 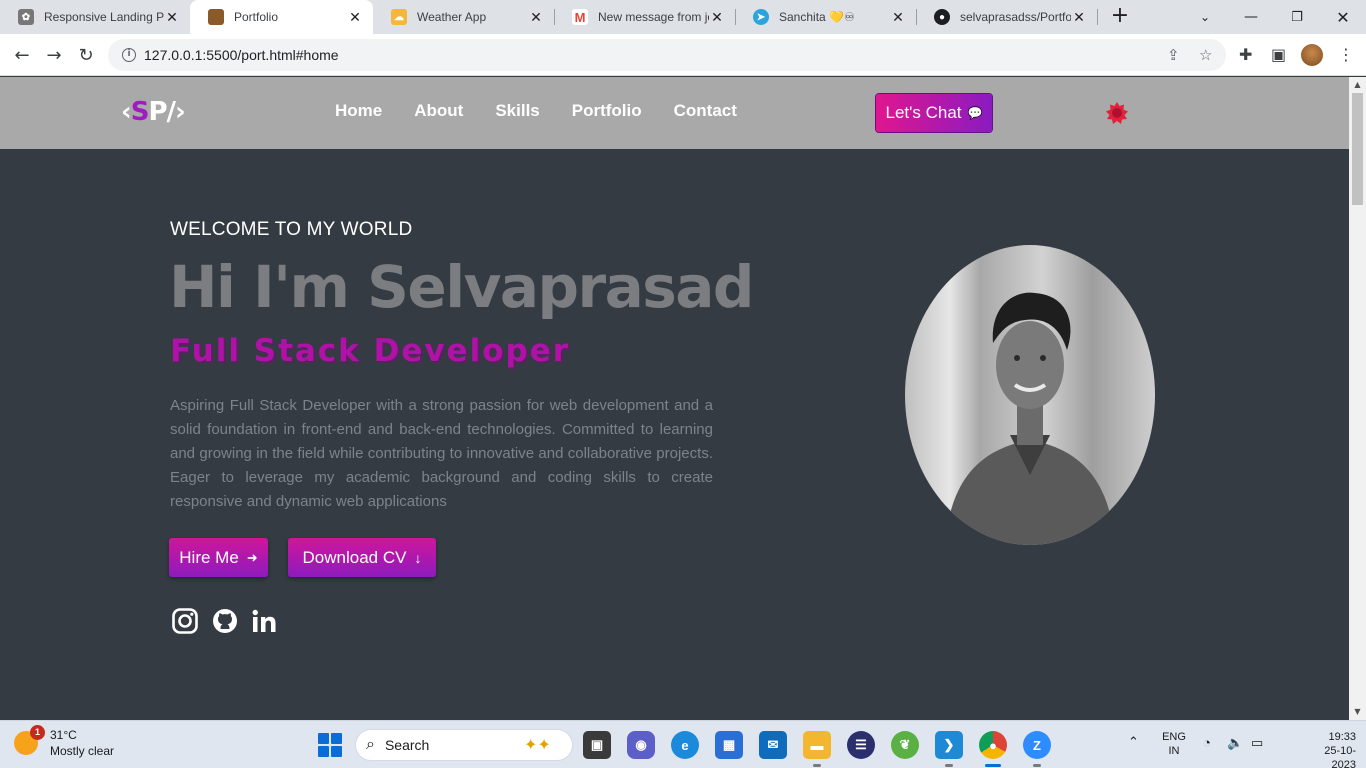 What do you see at coordinates (1173, 55) in the screenshot?
I see `share-icon: ⇪` at bounding box center [1173, 55].